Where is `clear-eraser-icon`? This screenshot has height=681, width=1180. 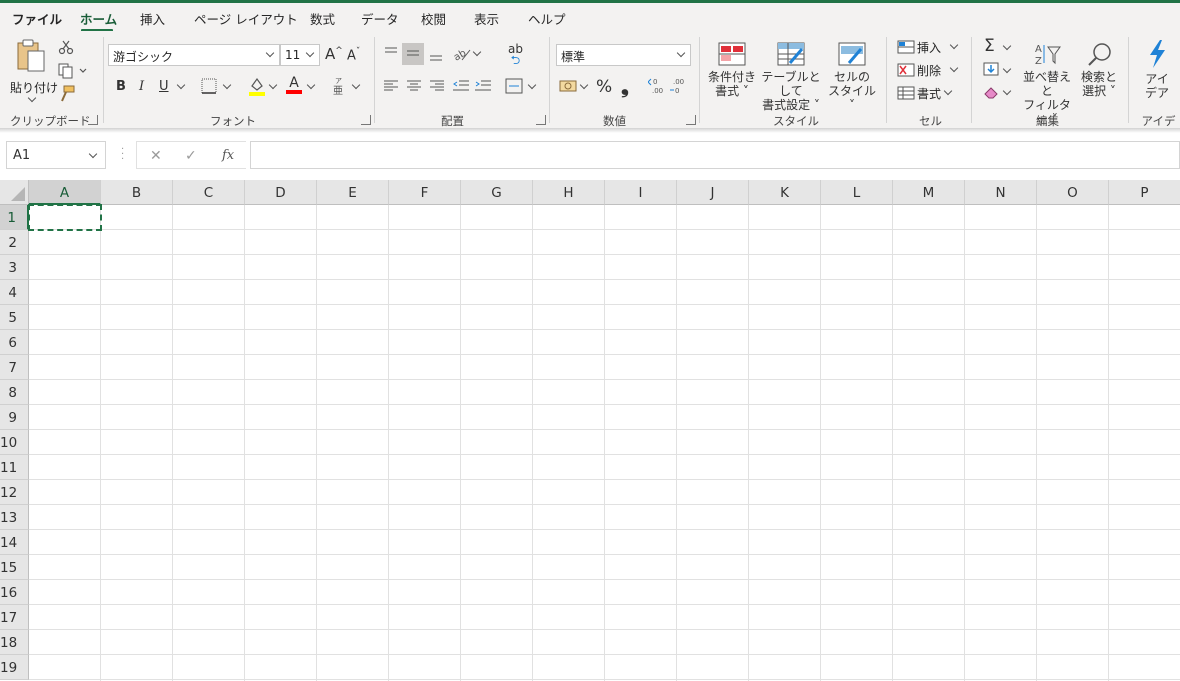 clear-eraser-icon is located at coordinates (991, 92).